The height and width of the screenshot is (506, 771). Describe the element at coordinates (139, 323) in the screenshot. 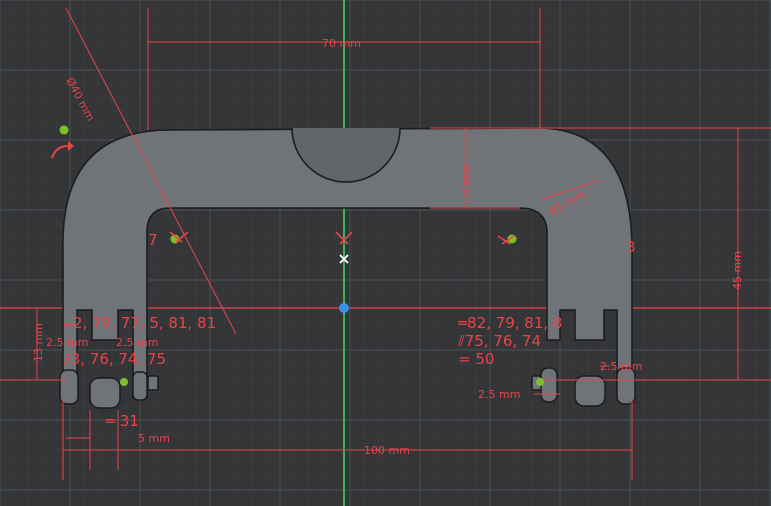

I see `left-parallel-constraint-1: ═2, 79, 77, 5, 81, 81` at that location.